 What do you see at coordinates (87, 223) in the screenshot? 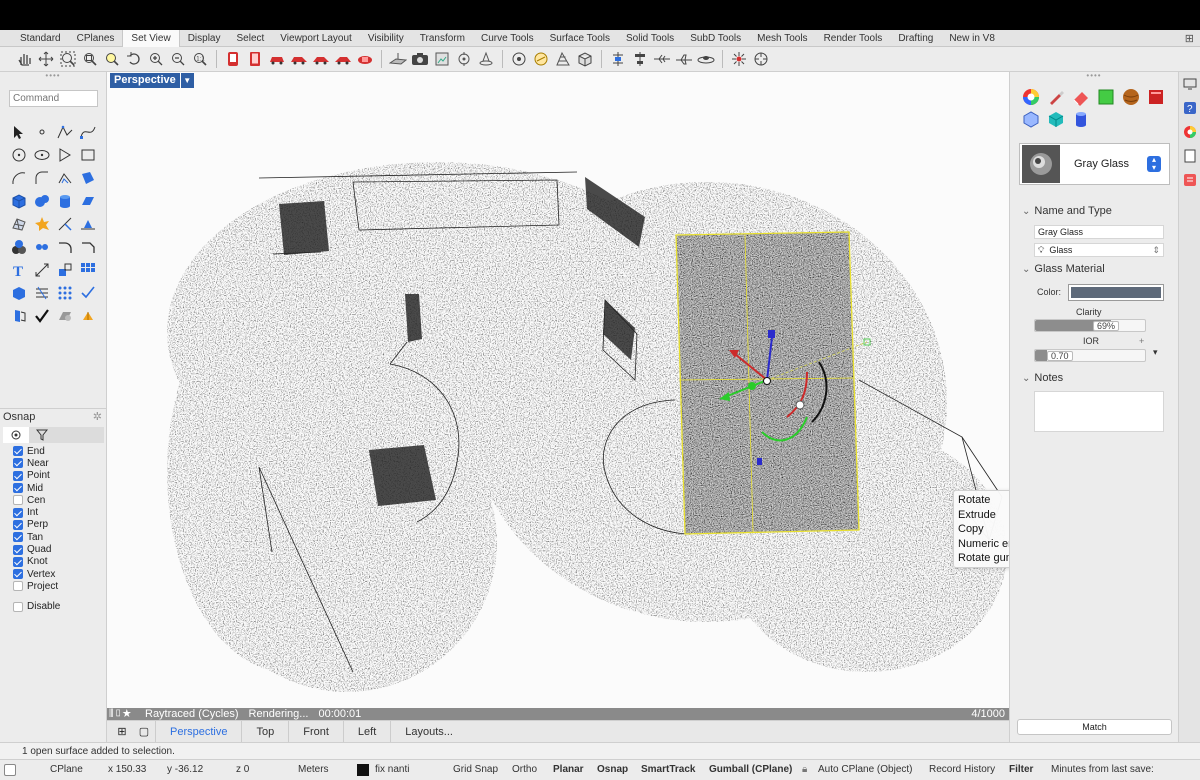
I see `split-icon` at bounding box center [87, 223].